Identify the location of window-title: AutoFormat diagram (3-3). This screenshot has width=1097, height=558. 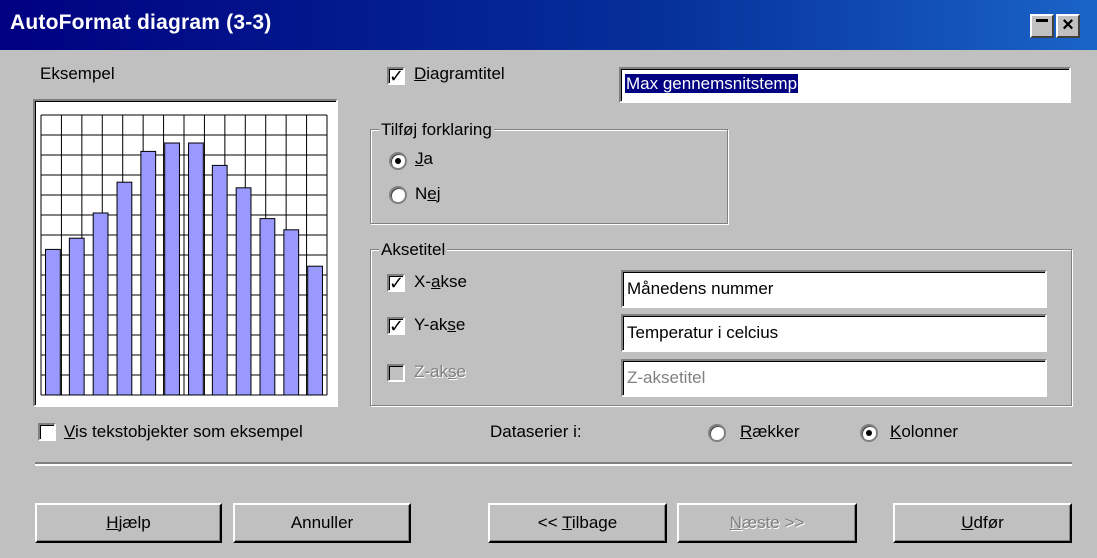
(141, 22).